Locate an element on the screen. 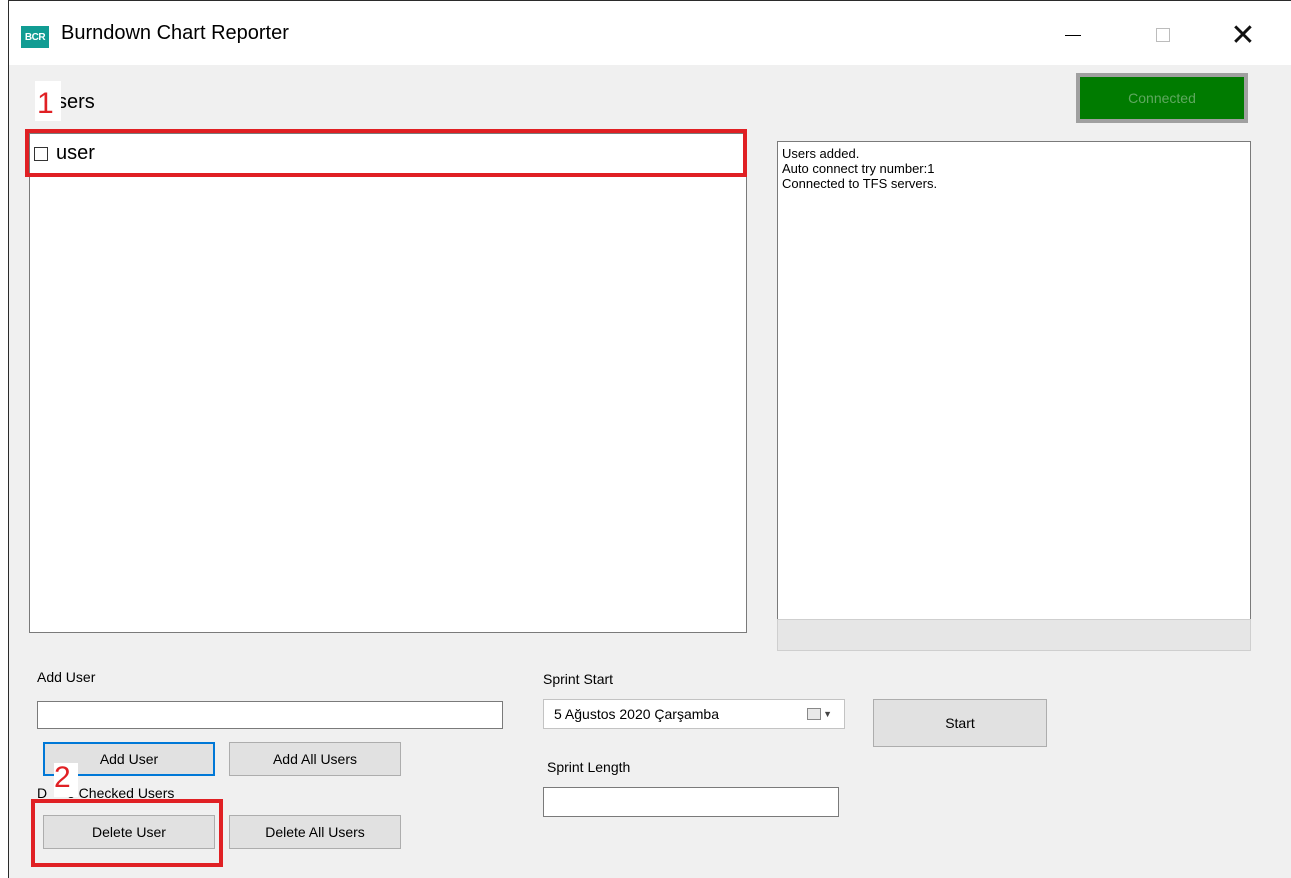 Image resolution: width=1291 pixels, height=878 pixels. annotation-marker-2: 2 is located at coordinates (62, 777).